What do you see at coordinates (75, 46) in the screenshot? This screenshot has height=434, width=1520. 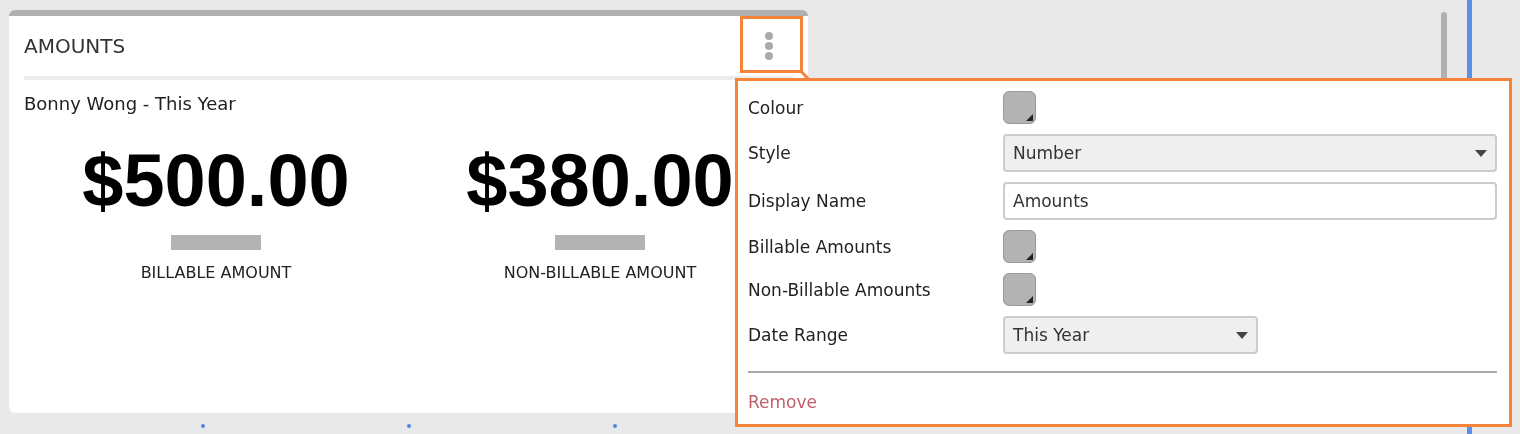 I see `card-title: AMOUNTS` at bounding box center [75, 46].